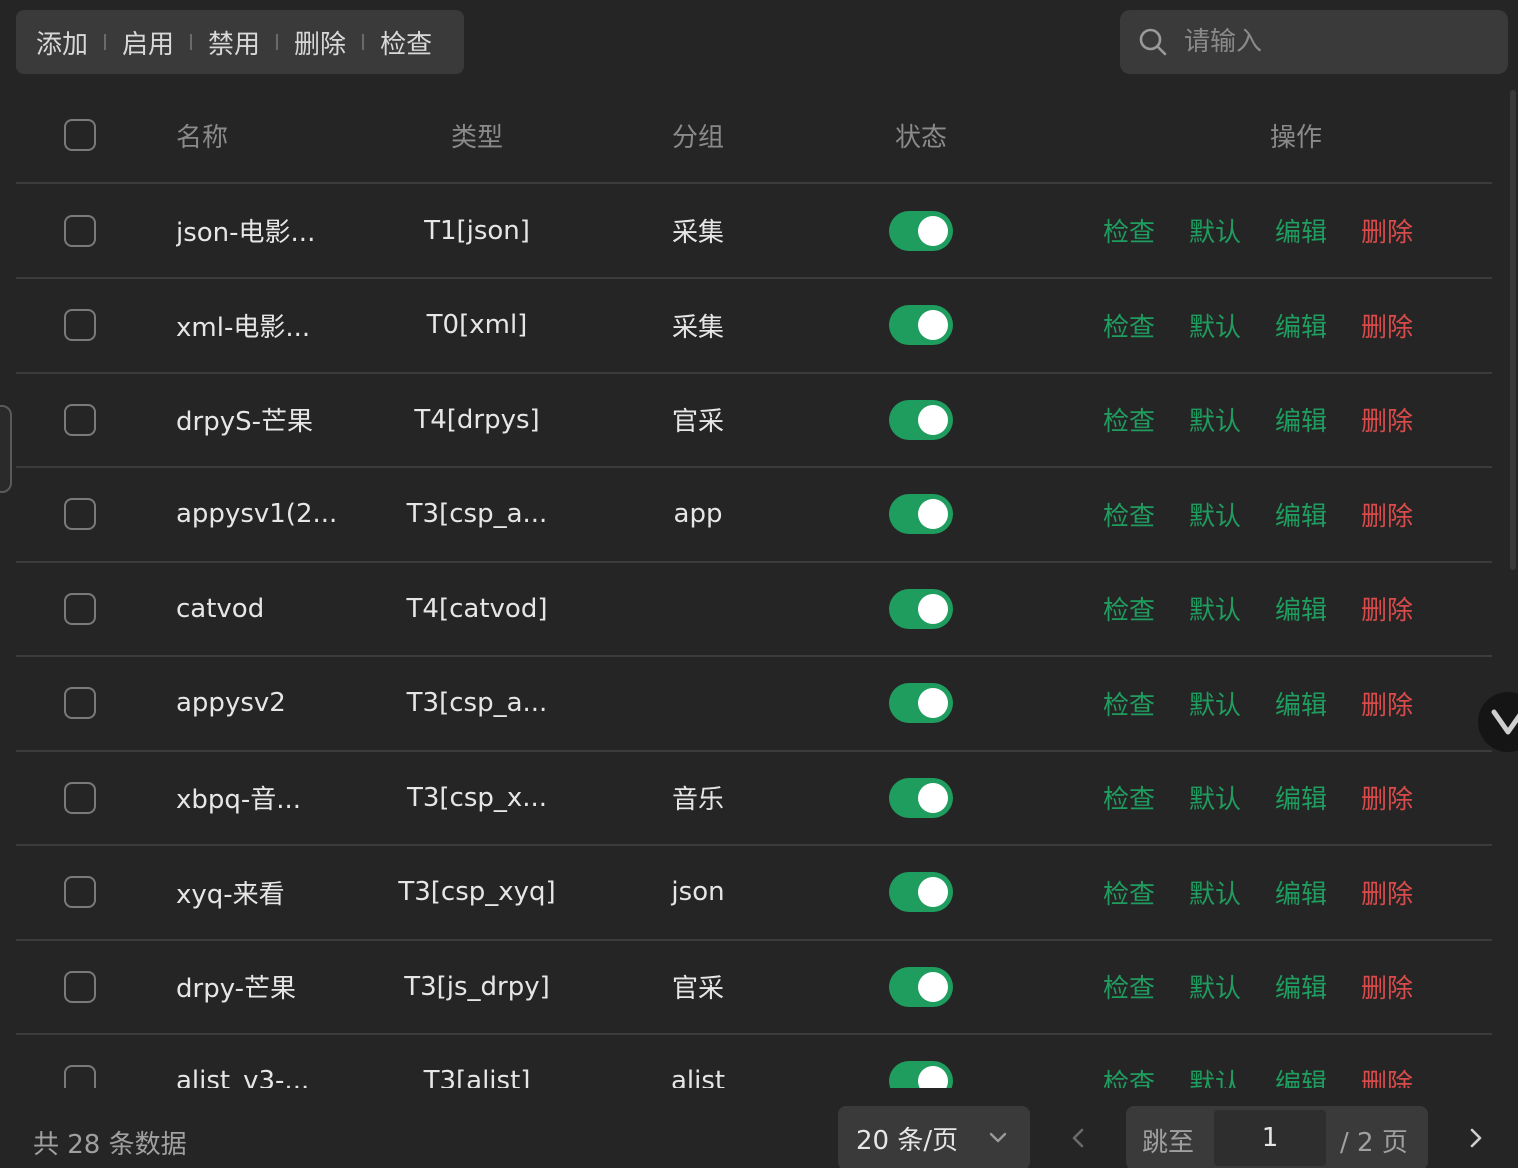  What do you see at coordinates (920, 137) in the screenshot?
I see `header-status: 状态` at bounding box center [920, 137].